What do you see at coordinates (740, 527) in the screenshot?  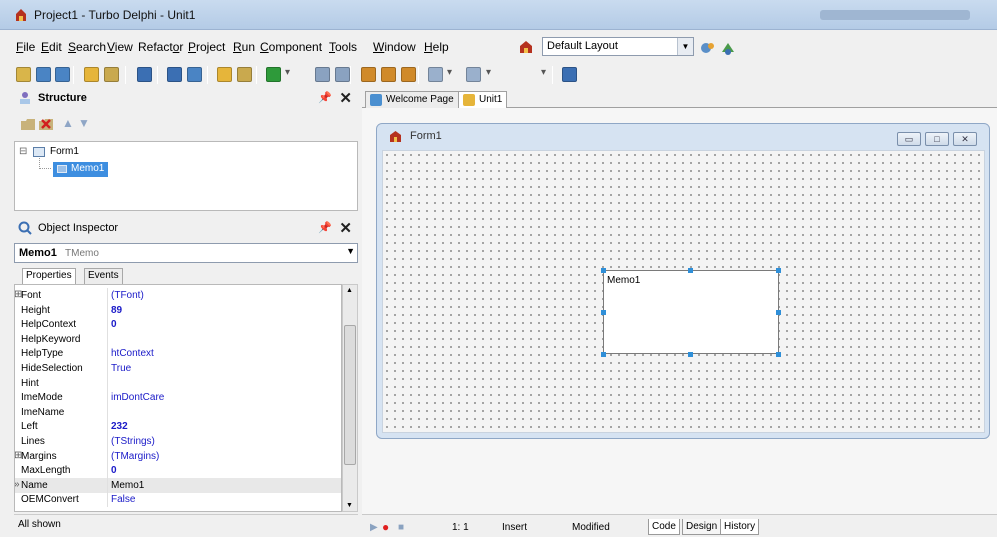 I see `tab-history: History` at bounding box center [740, 527].